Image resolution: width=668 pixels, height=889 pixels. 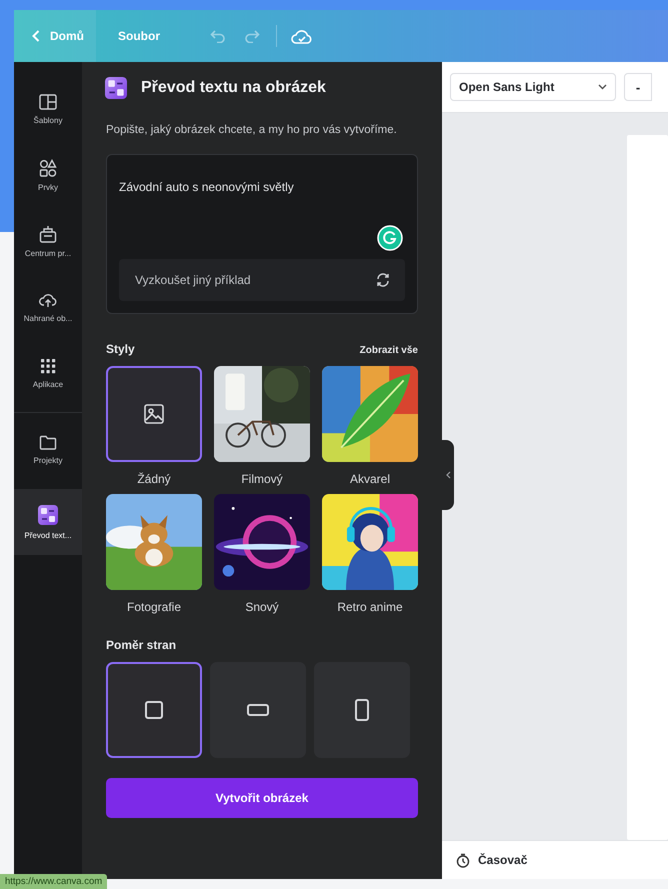 What do you see at coordinates (233, 88) in the screenshot?
I see `panel-title: Převod textu na obrázek` at bounding box center [233, 88].